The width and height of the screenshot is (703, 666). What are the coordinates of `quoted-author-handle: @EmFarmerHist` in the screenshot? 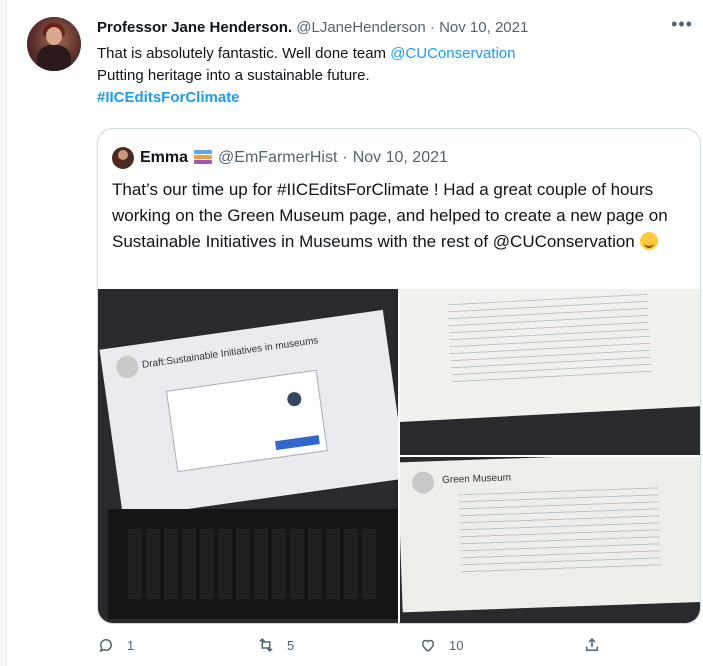 It's located at (277, 158).